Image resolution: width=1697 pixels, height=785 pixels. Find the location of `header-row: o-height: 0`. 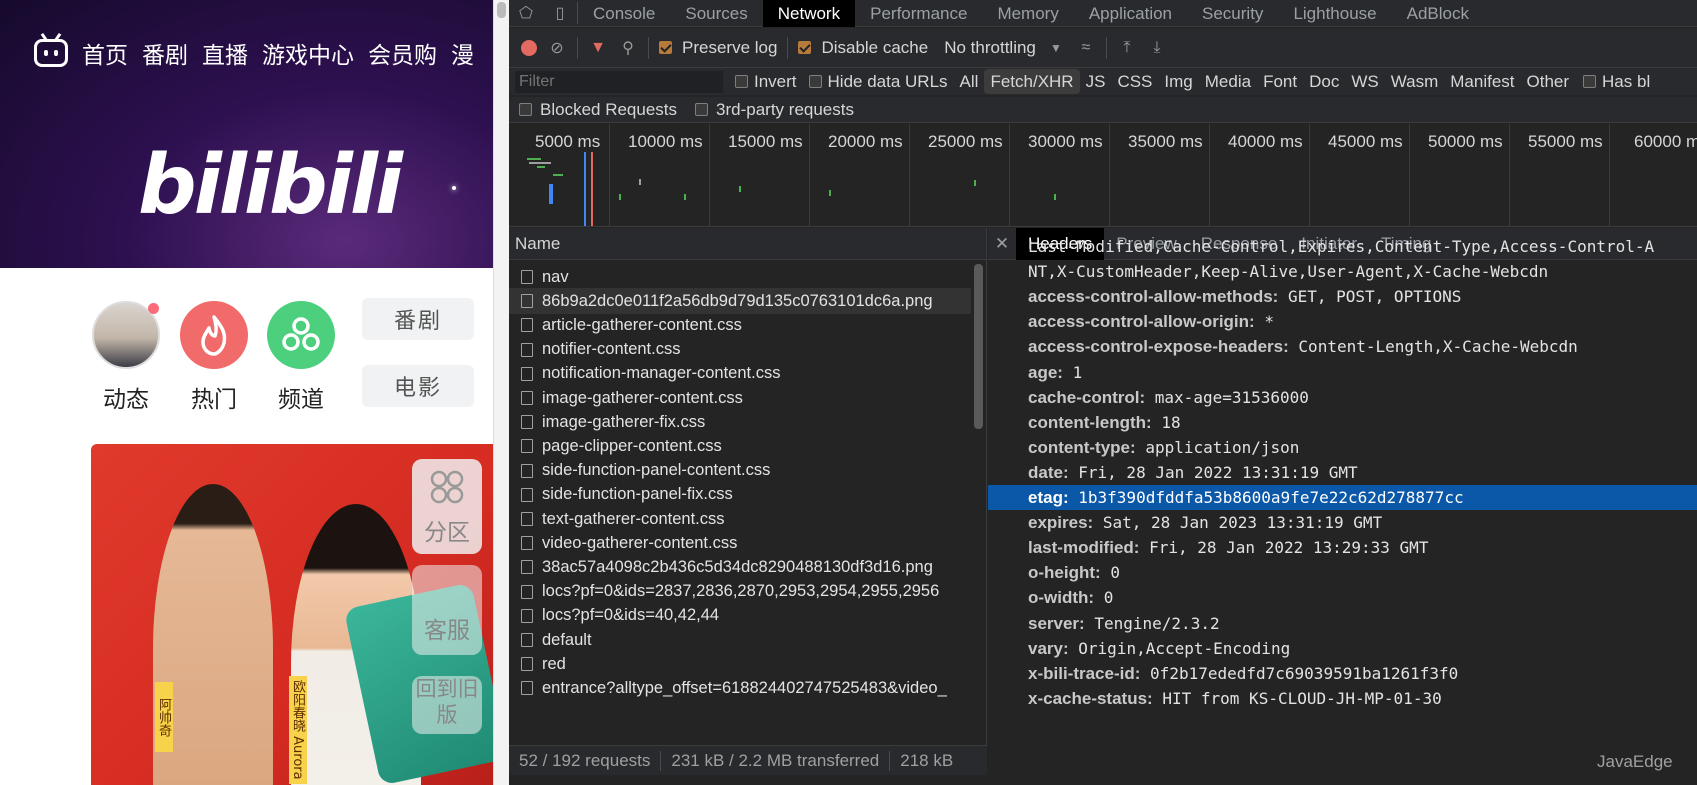

header-row: o-height: 0 is located at coordinates (1342, 572).